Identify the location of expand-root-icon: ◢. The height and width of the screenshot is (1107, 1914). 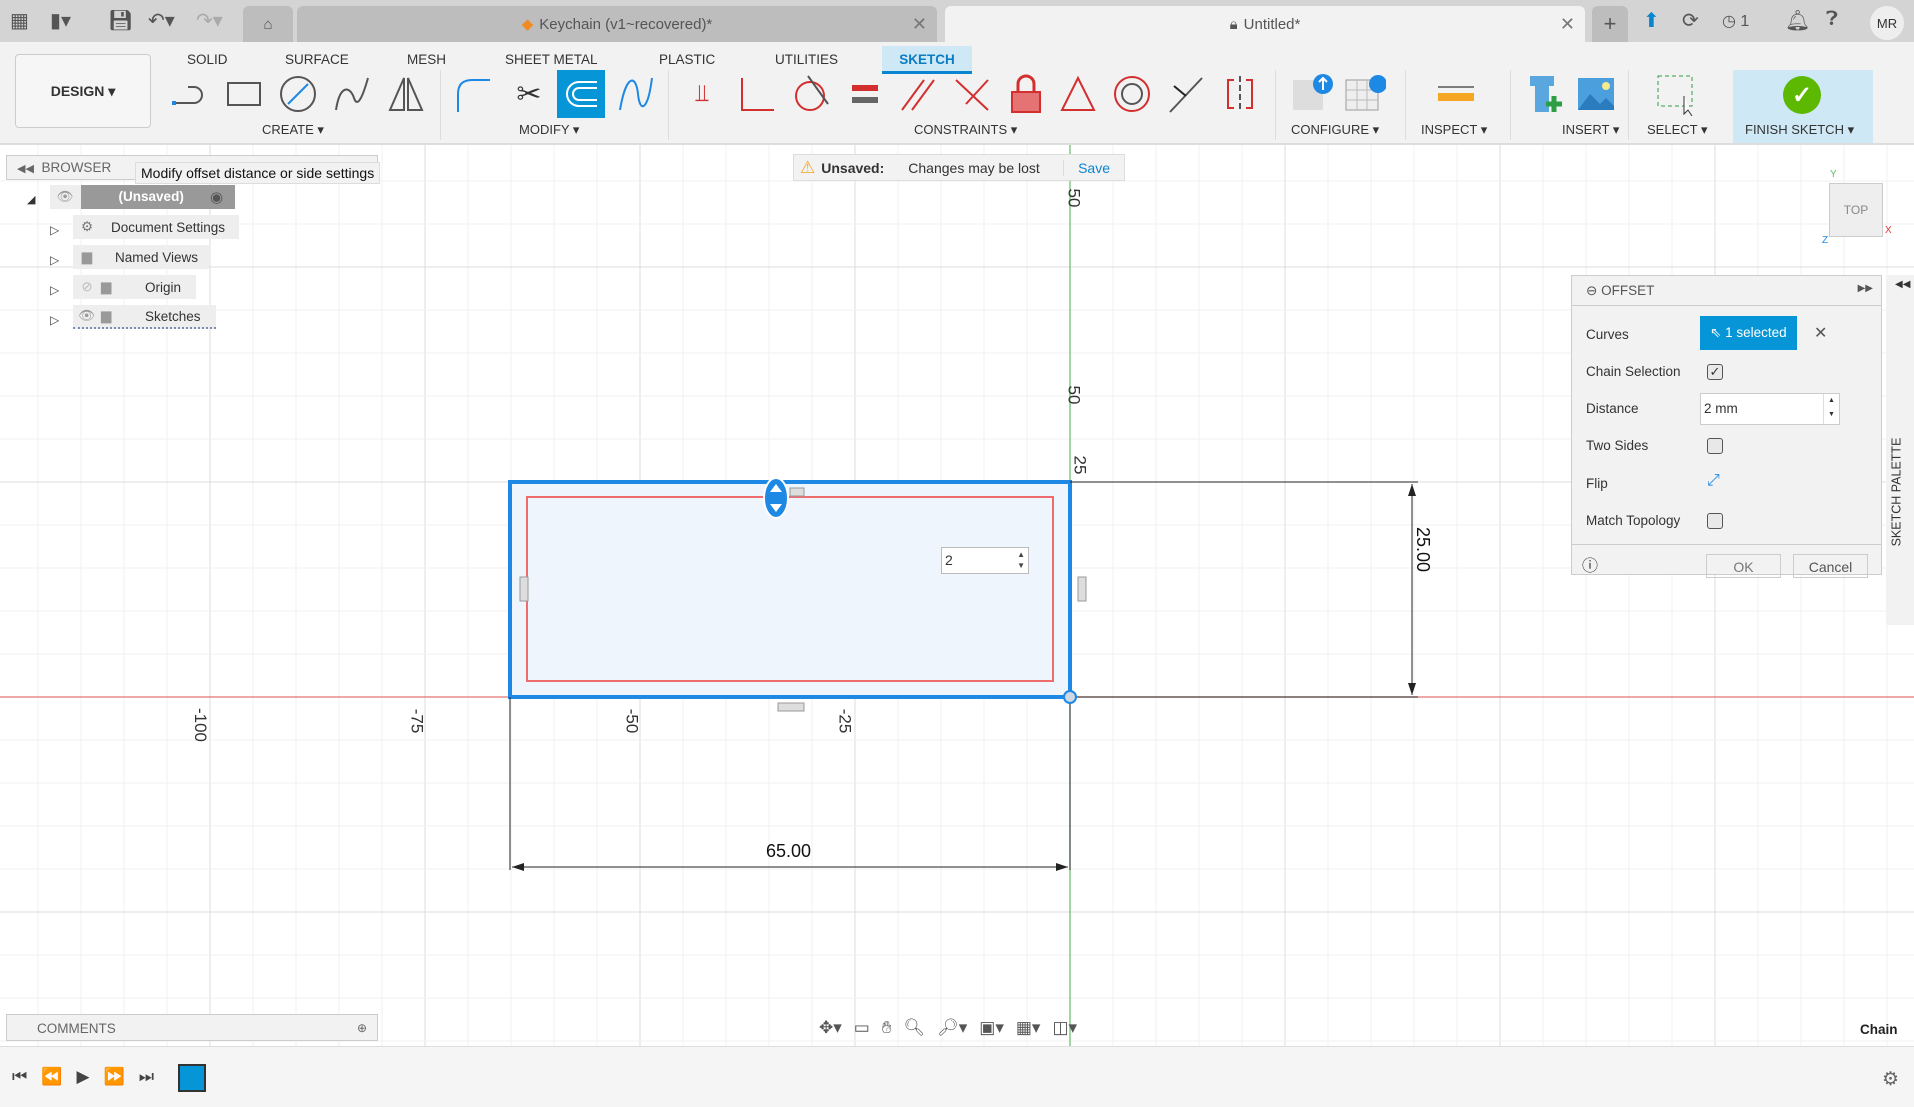
(31, 199).